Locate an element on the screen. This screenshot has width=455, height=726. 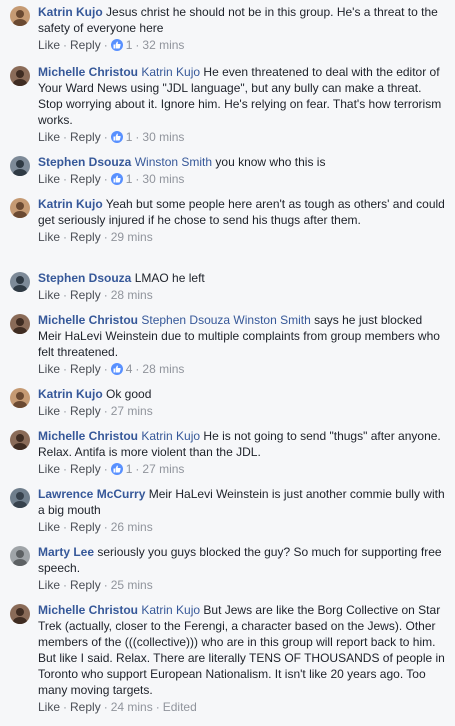
comment-timestamp: 26 mins is located at coordinates (132, 527).